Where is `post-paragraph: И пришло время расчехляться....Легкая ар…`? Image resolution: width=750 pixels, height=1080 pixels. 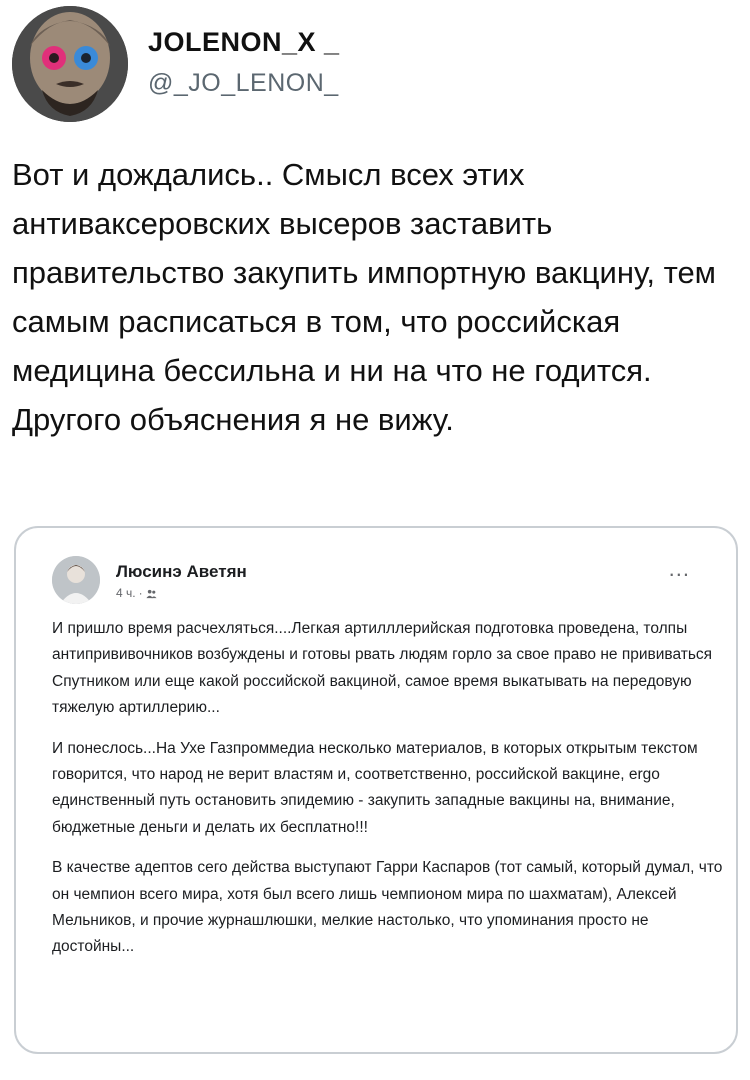
post-paragraph: И пришло время расчехляться....Легкая ар… is located at coordinates (382, 668).